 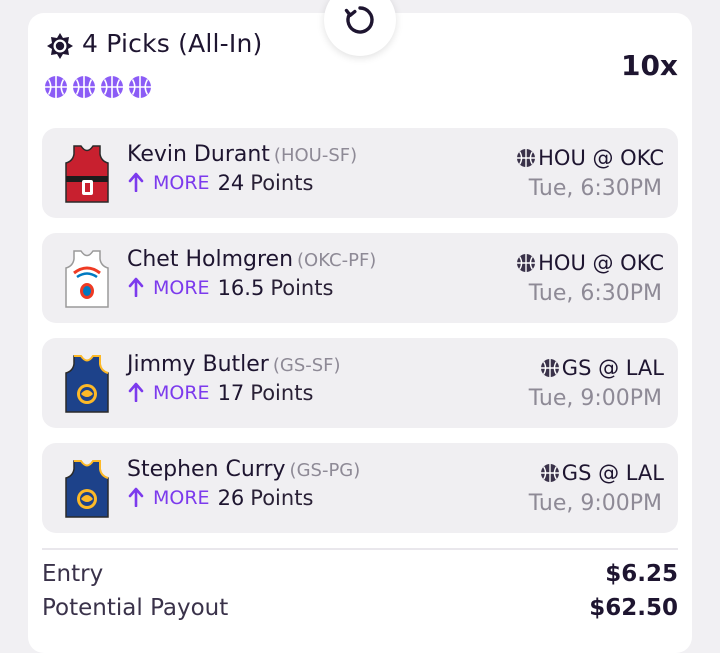 I want to click on lineup-title: 4 Picks (All-In), so click(x=172, y=43).